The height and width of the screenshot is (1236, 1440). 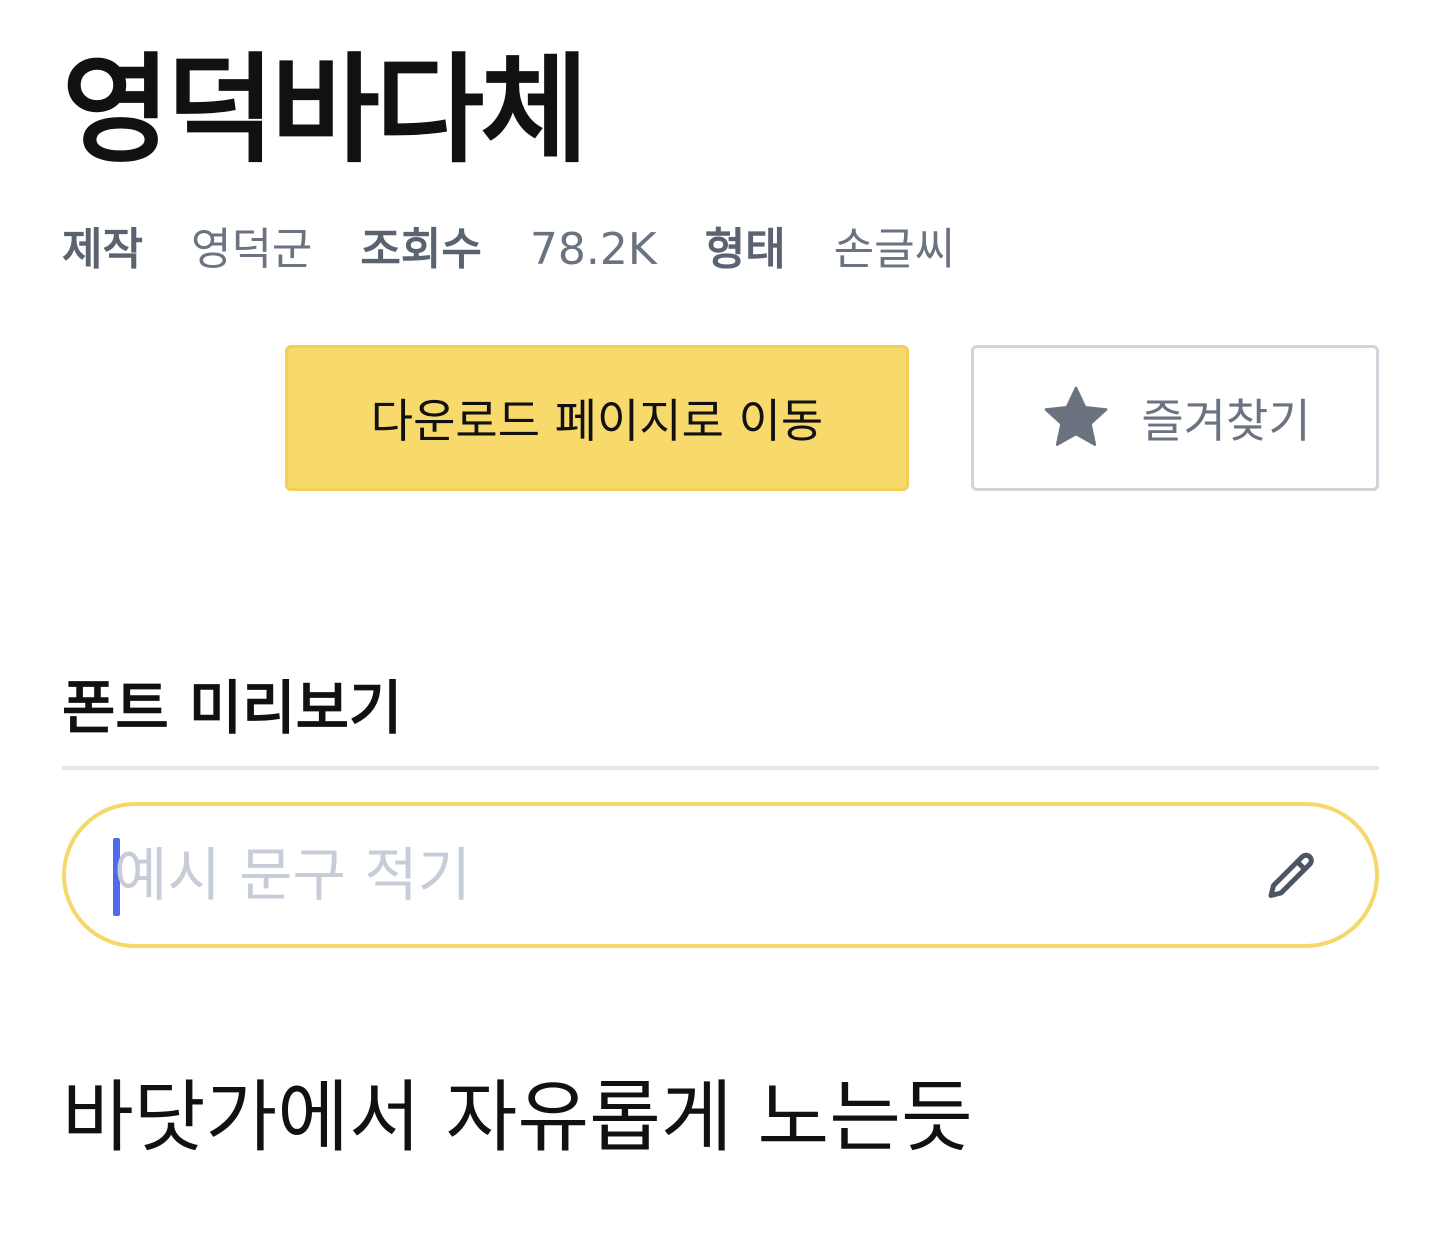 What do you see at coordinates (421, 249) in the screenshot?
I see `views-label: 조회수` at bounding box center [421, 249].